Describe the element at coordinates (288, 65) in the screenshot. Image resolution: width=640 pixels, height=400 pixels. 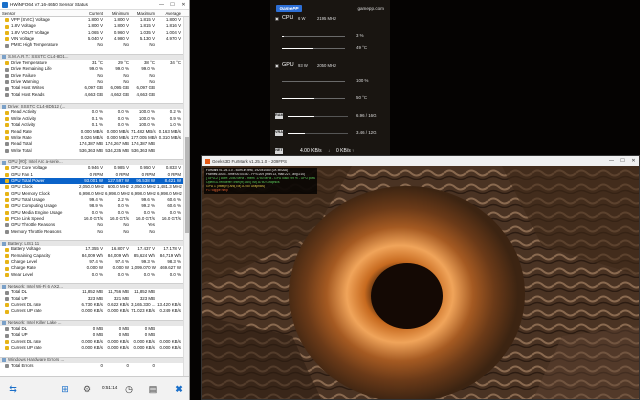
I see `gpu-label: GPU` at that location.